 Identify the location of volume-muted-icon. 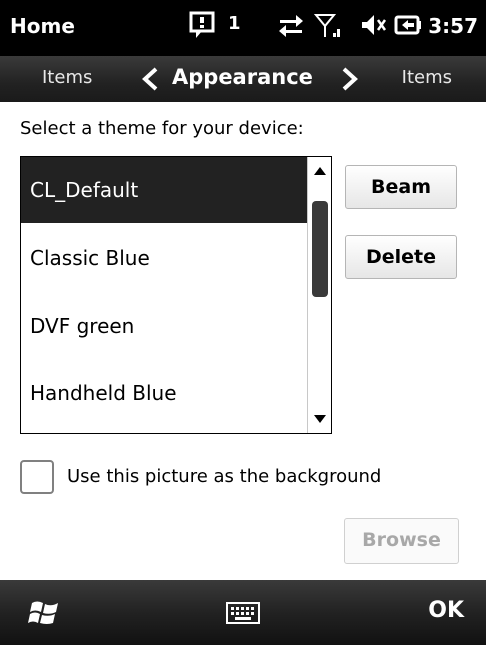
(373, 27).